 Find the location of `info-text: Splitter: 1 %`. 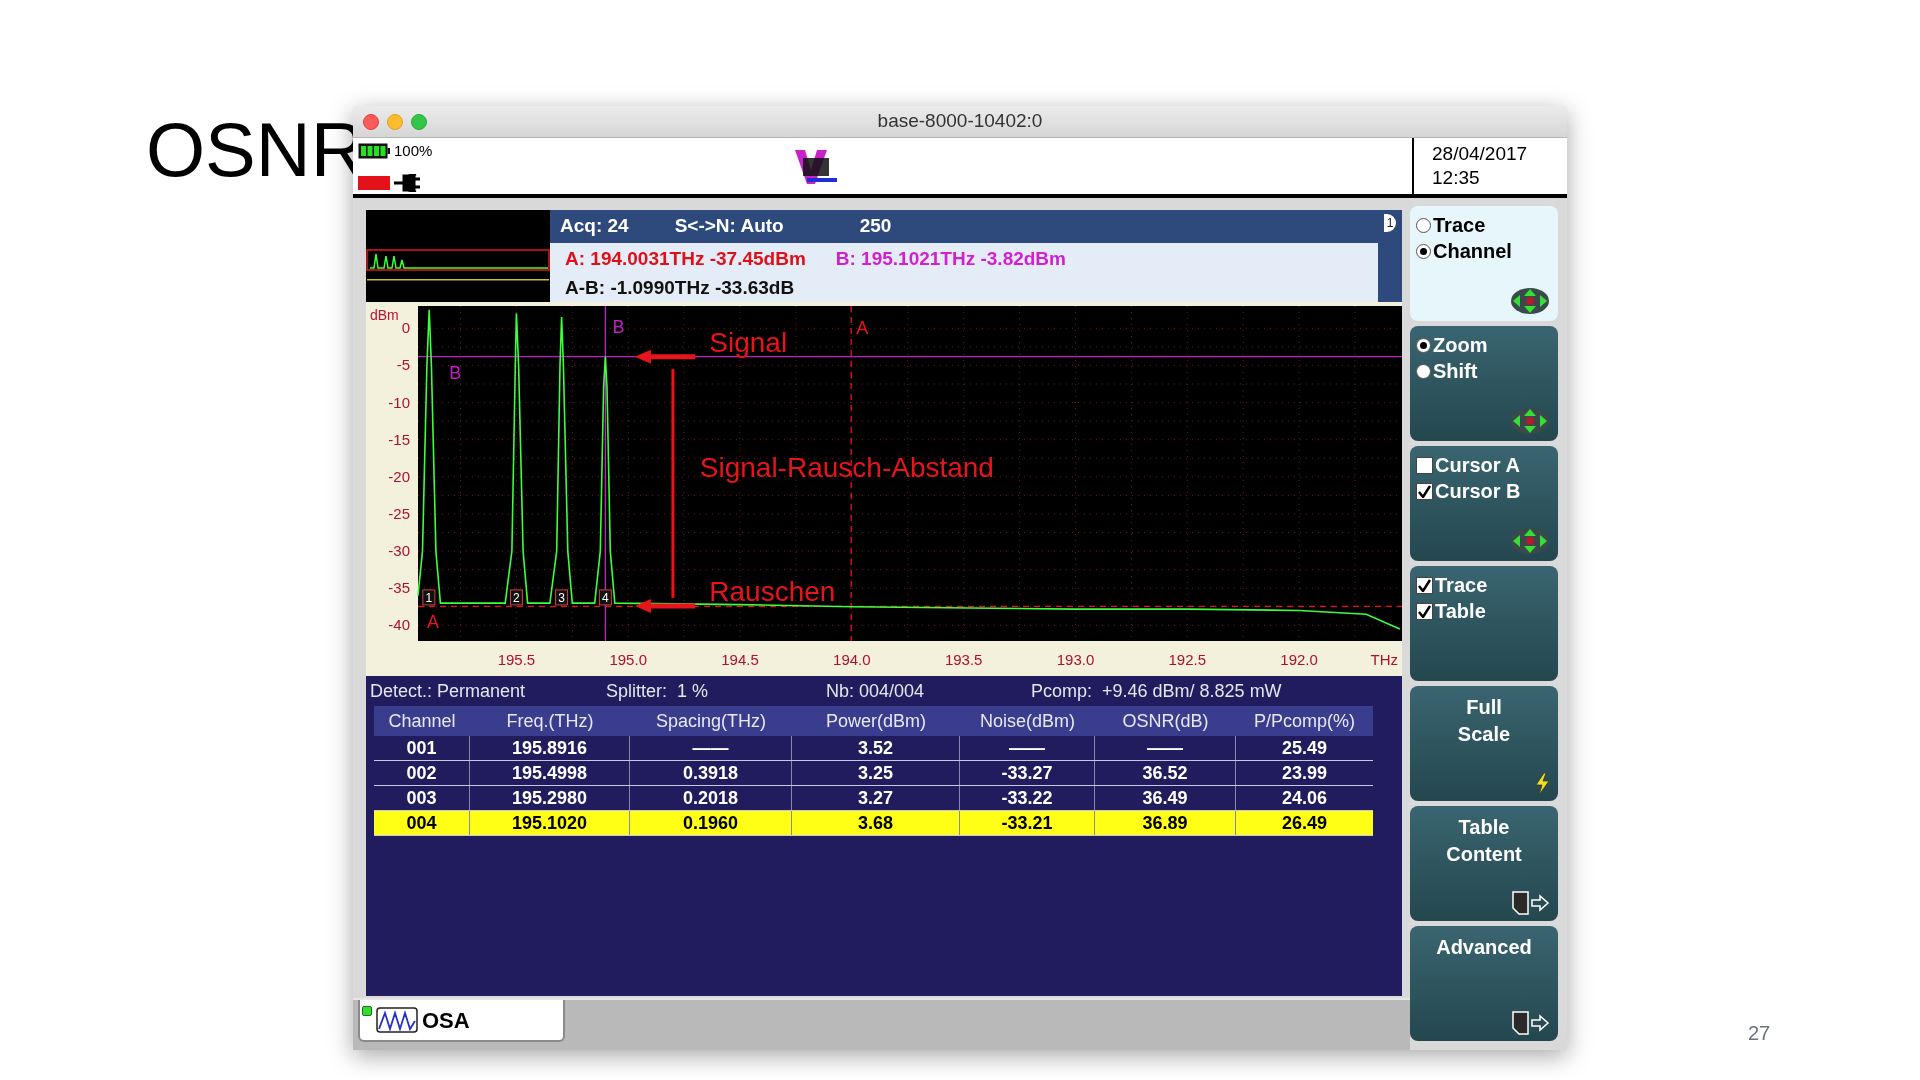

info-text: Splitter: 1 % is located at coordinates (658, 691).